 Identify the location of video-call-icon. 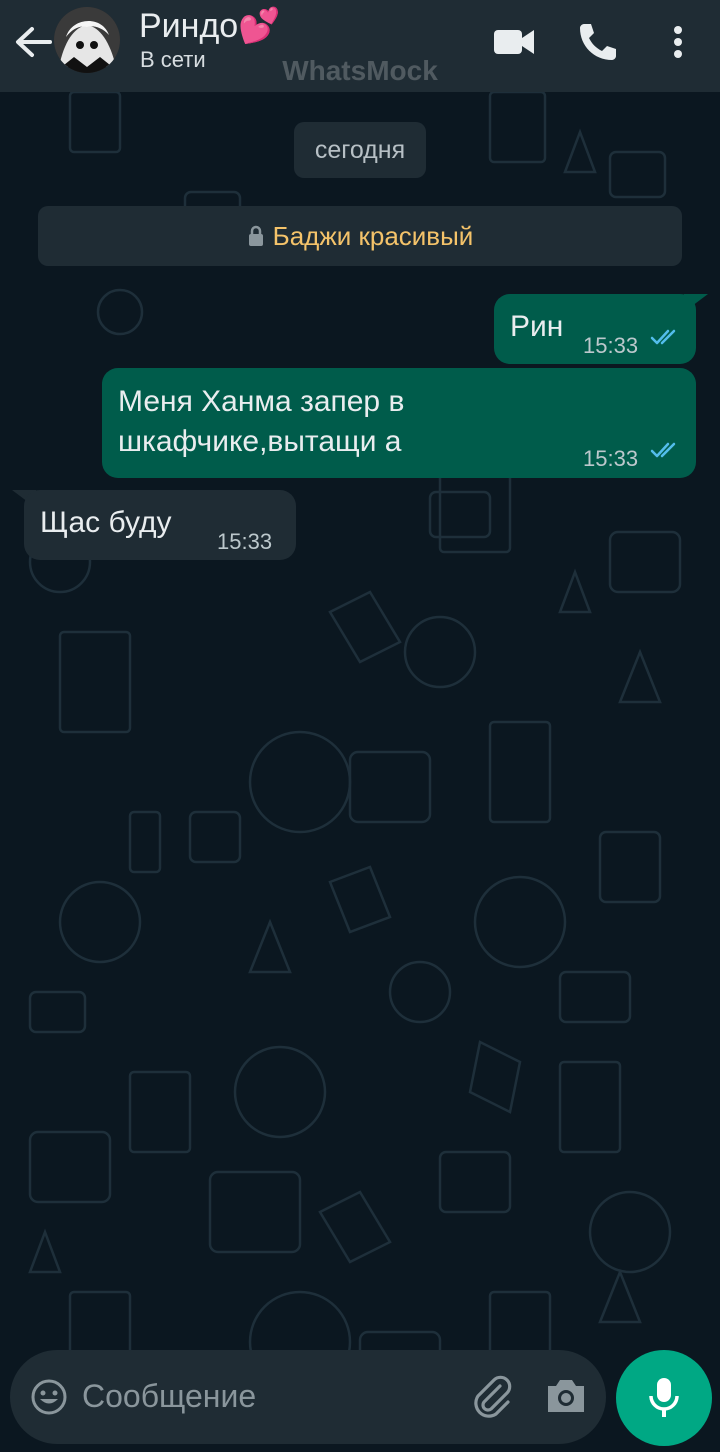
(514, 42).